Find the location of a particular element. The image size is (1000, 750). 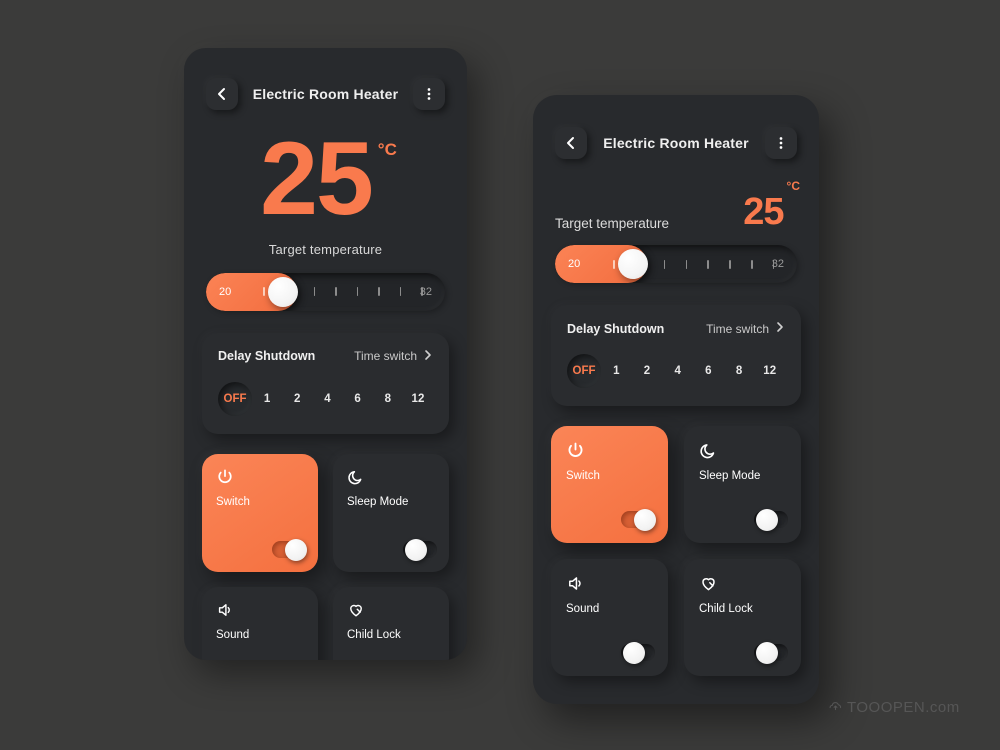

slider-wrapper-left: 20 32 is located at coordinates (325, 291).